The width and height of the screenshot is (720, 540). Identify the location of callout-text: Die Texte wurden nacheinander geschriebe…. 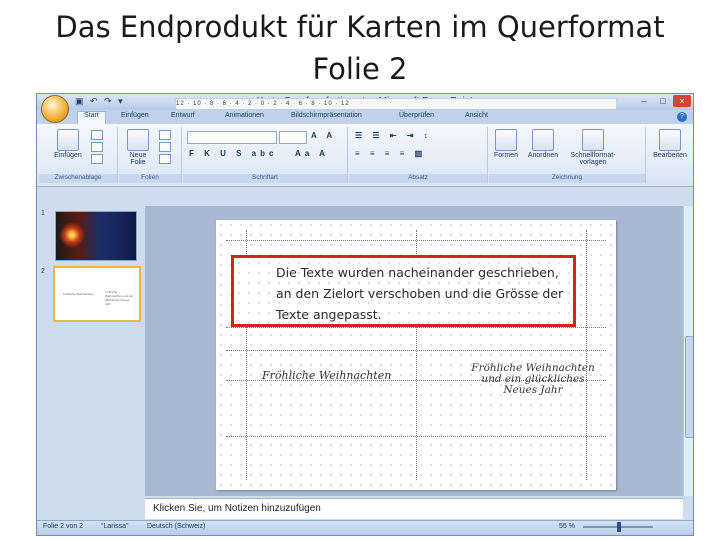
(420, 293).